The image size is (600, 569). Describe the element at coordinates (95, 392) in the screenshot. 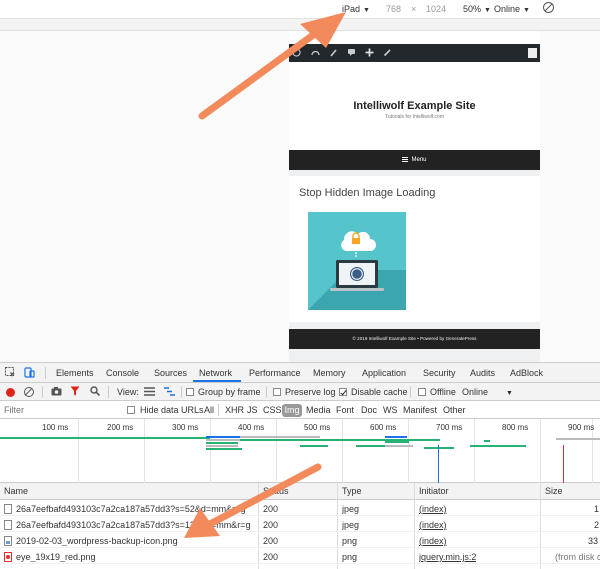

I see `search-icon` at that location.